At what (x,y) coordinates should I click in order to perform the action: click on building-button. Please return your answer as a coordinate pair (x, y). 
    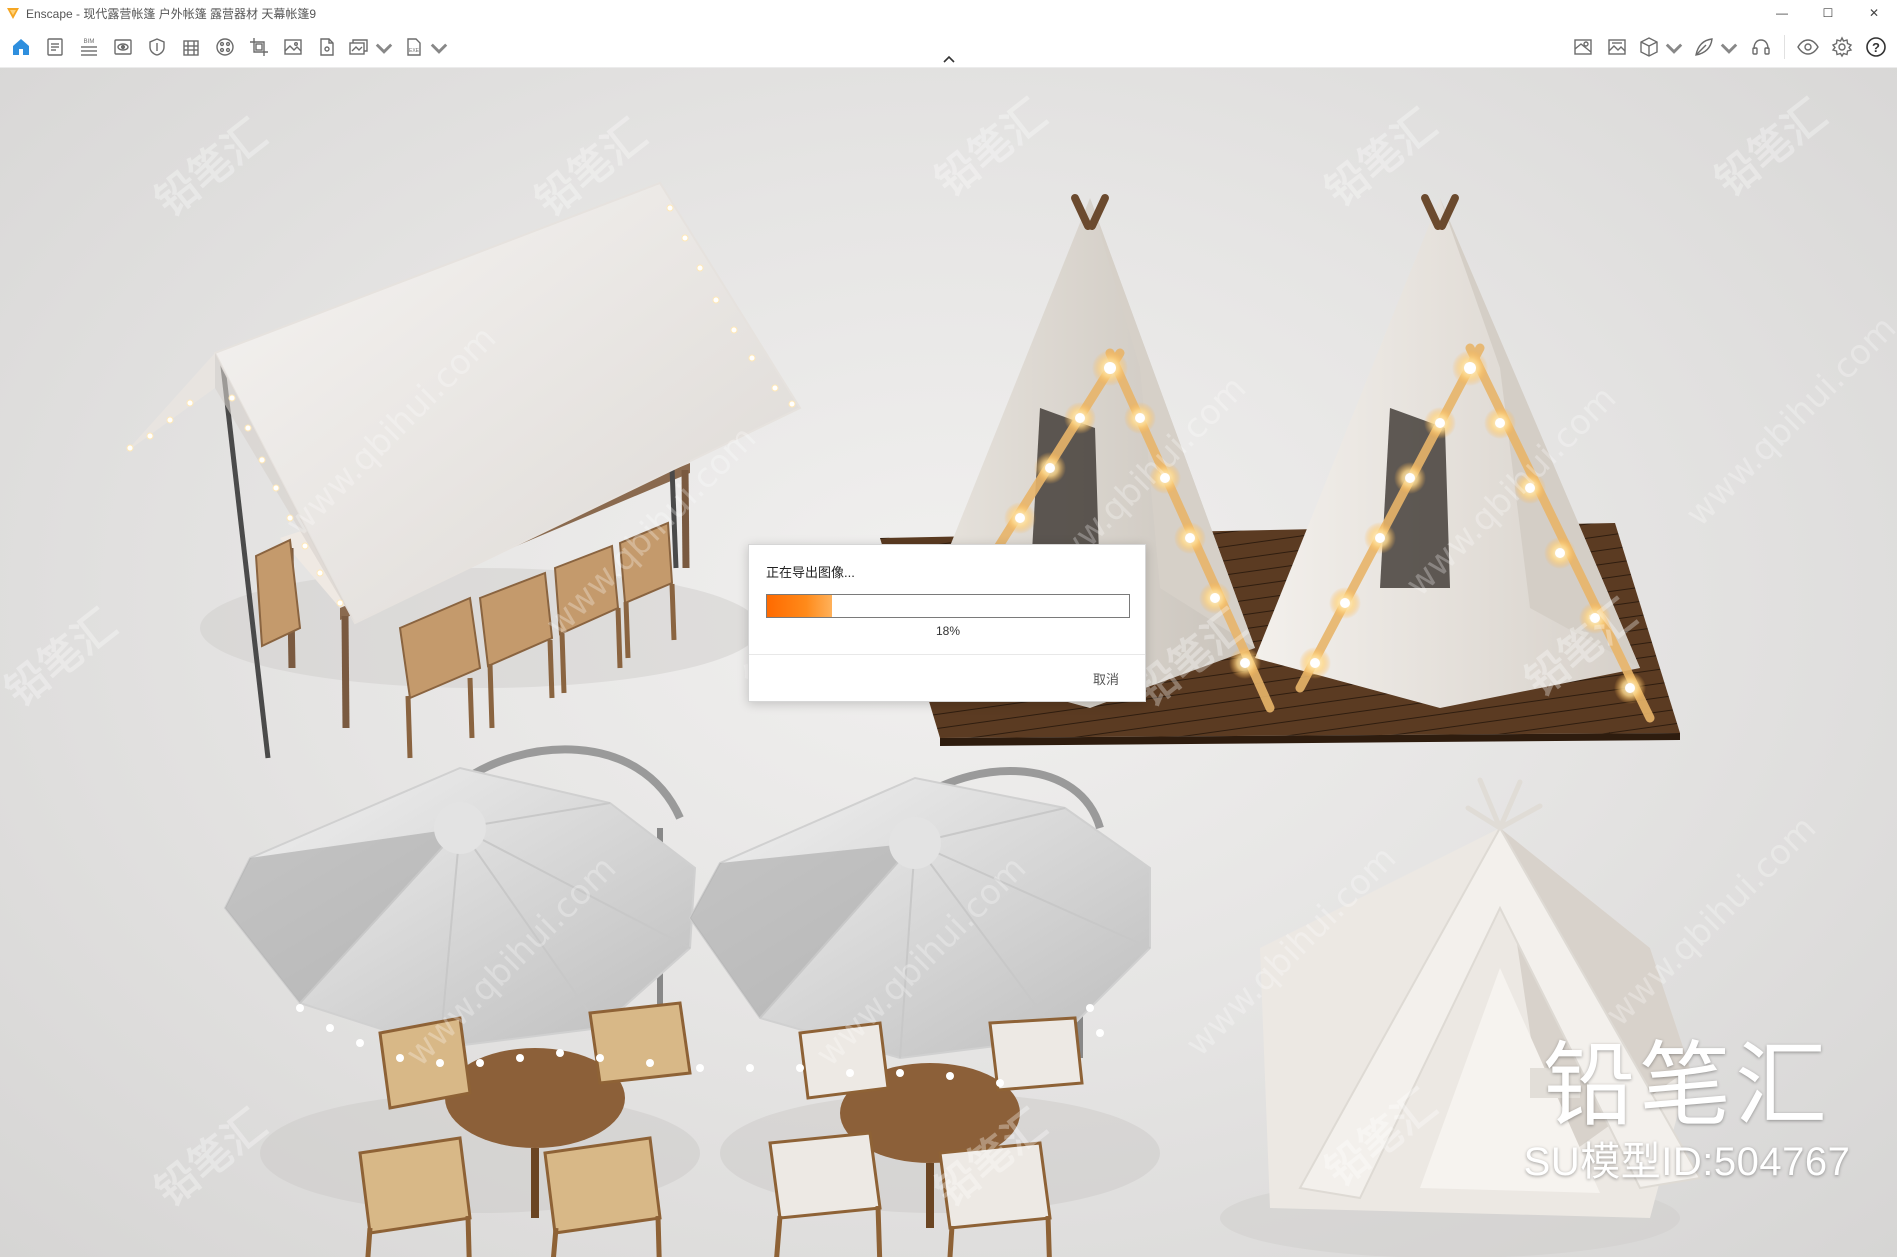
    Looking at the image, I should click on (191, 47).